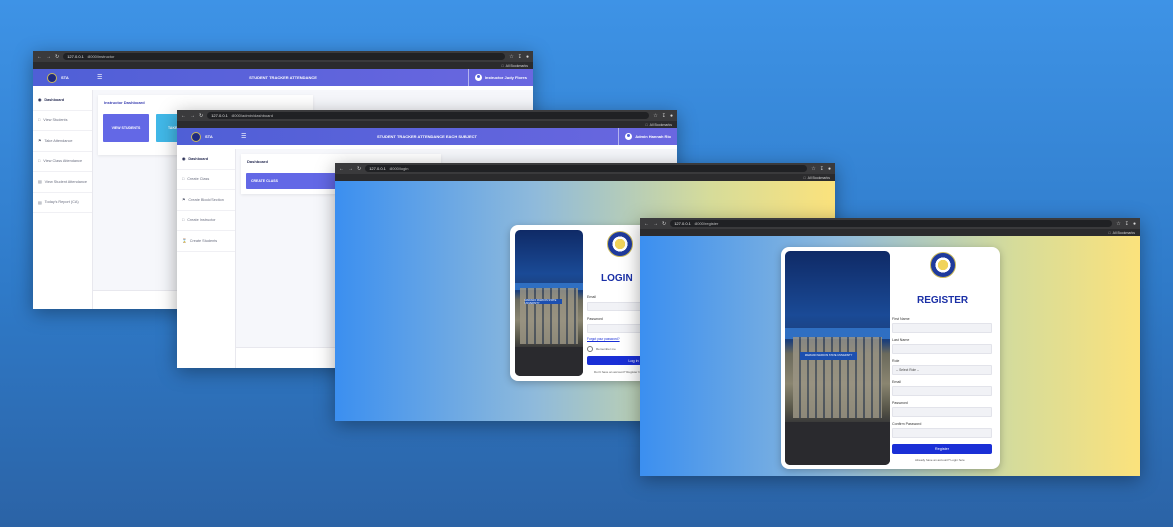 The height and width of the screenshot is (527, 1173). What do you see at coordinates (62, 162) in the screenshot?
I see `sidebar-item-class-attendance: □ View Class Attendance` at bounding box center [62, 162].